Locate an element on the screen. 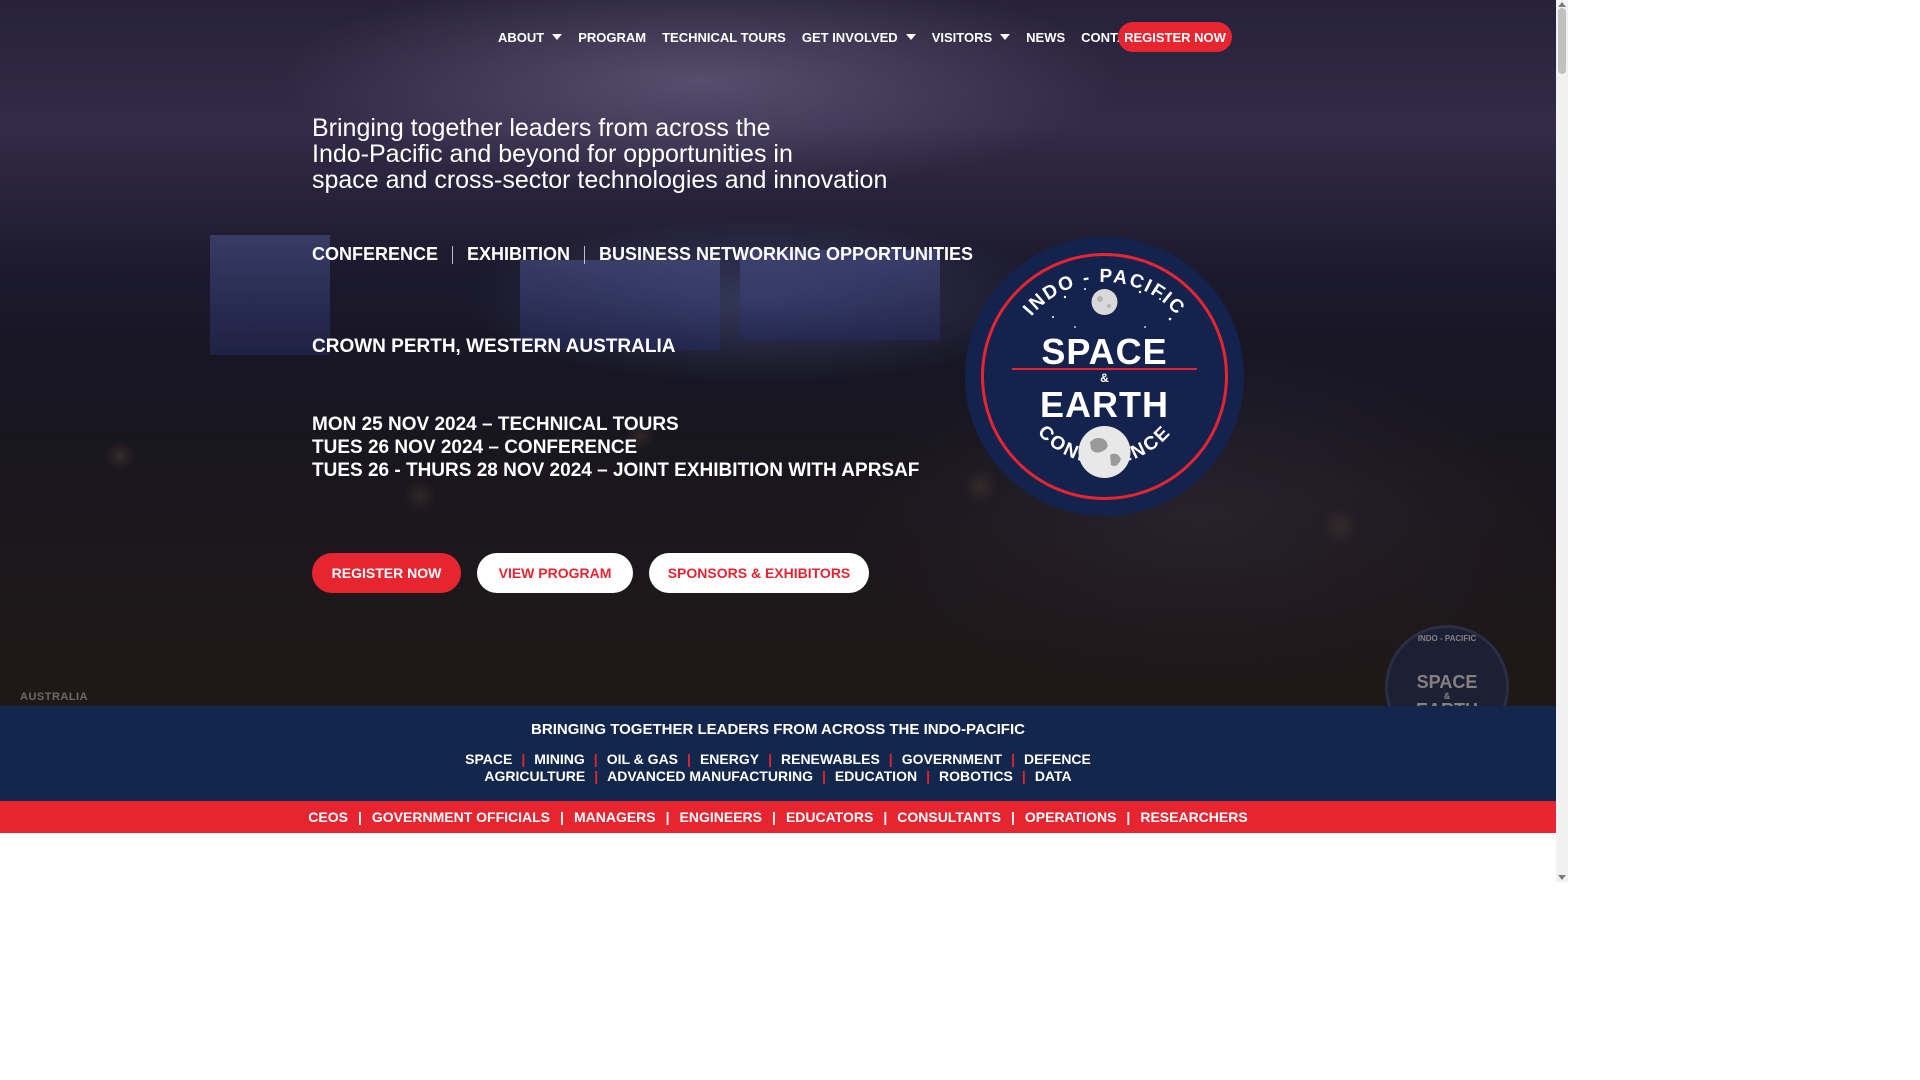 This screenshot has width=1920, height=1080. moon-icon is located at coordinates (1104, 302).